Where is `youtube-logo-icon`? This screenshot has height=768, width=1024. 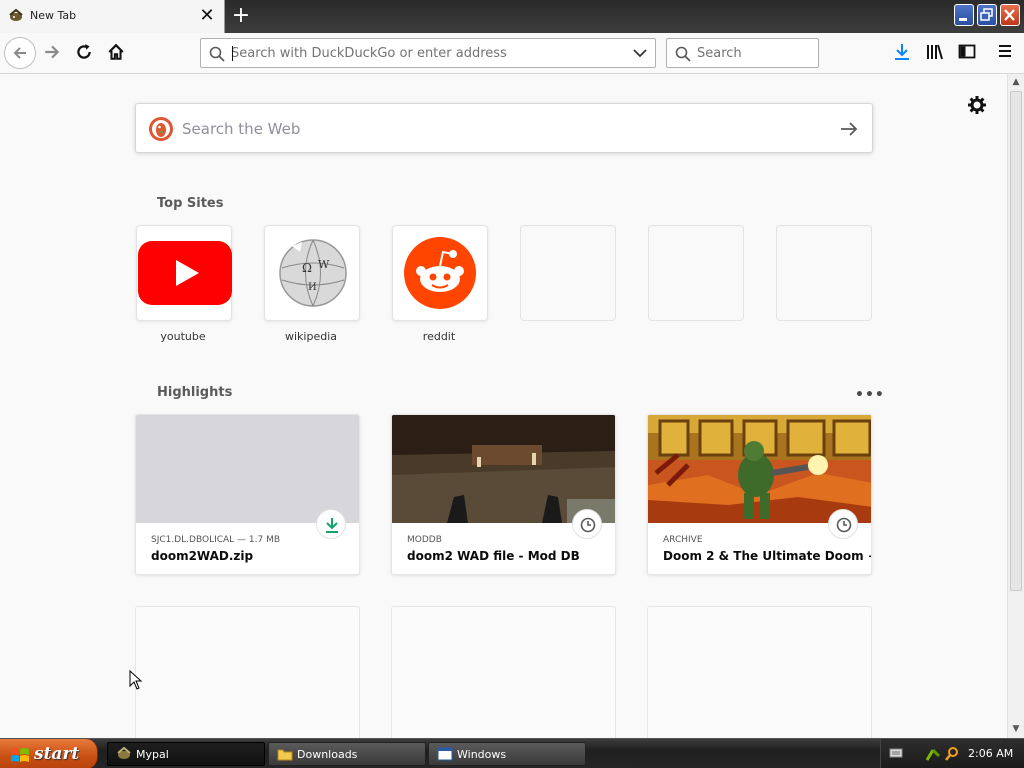 youtube-logo-icon is located at coordinates (185, 273).